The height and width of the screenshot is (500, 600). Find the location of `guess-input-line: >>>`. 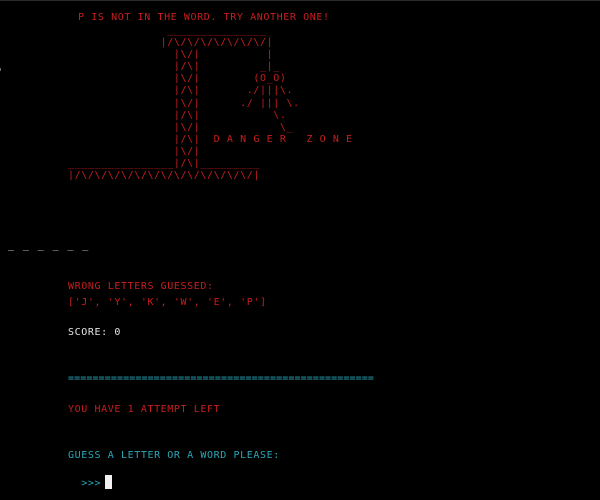

guess-input-line: >>> is located at coordinates (90, 476).